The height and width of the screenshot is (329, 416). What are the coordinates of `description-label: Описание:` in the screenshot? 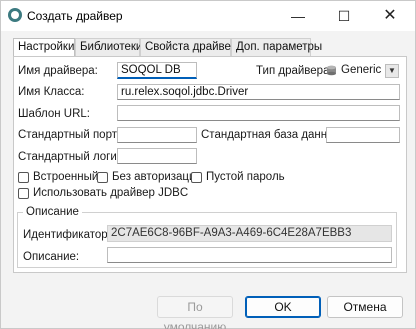 It's located at (51, 257).